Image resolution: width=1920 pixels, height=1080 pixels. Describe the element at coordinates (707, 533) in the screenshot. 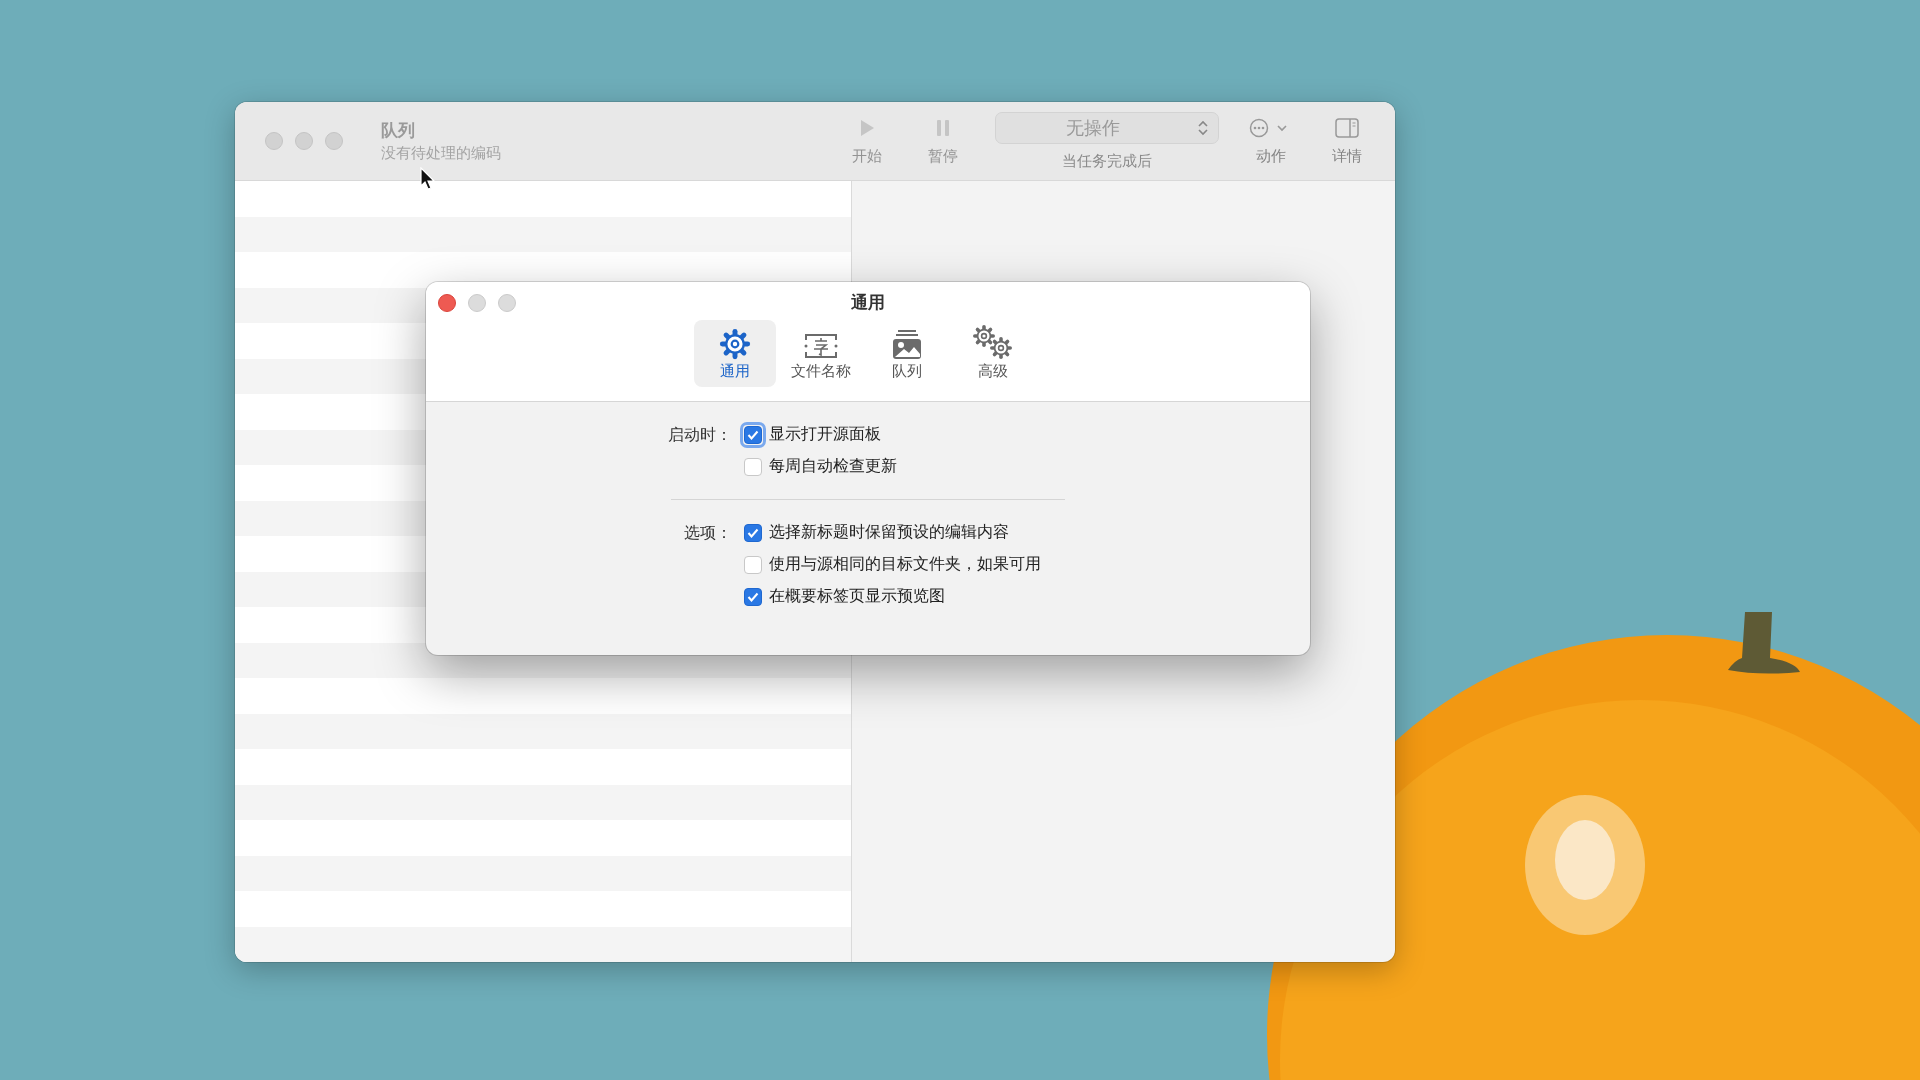

I see `section-label: 选项：` at that location.